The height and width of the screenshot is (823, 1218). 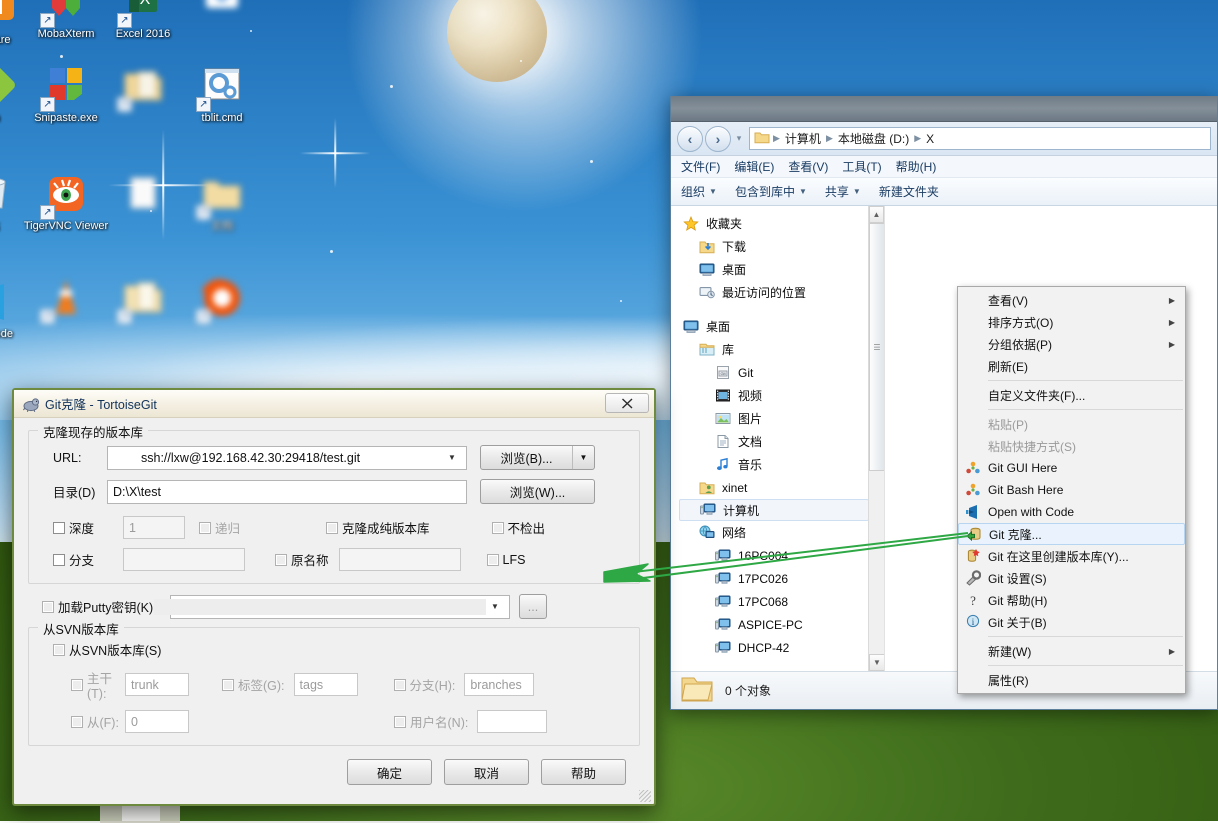 I want to click on desktop-icon-folder-blur-3: ↗, so click(x=143, y=299).